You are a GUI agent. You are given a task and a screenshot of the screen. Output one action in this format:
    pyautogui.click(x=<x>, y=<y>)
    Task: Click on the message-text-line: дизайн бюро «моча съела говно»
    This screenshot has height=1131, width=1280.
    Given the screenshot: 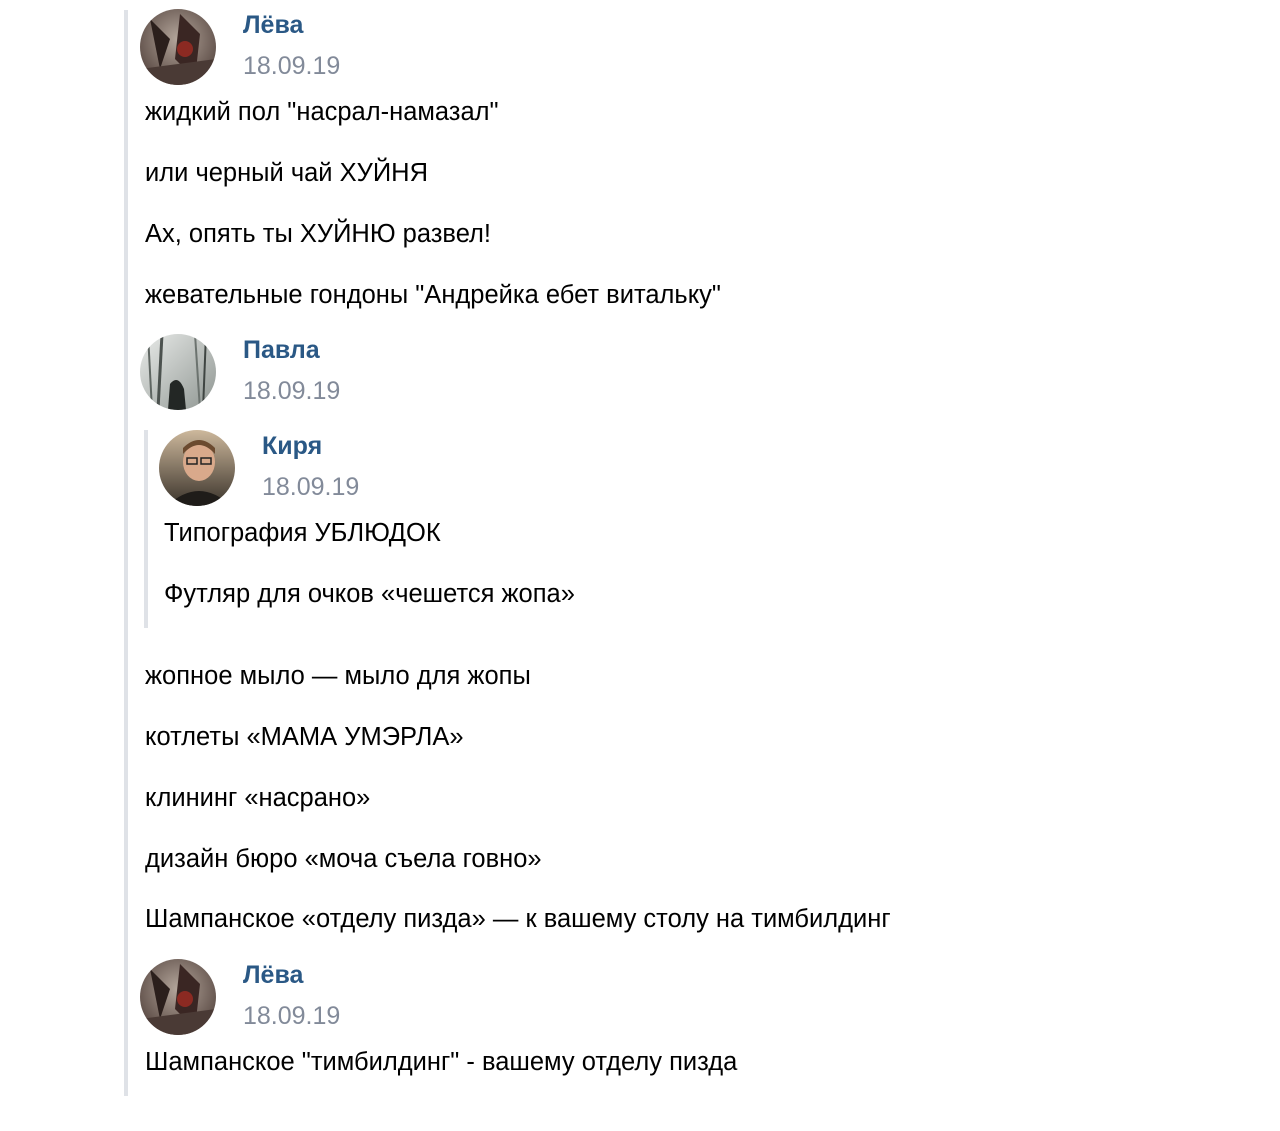 What is the action you would take?
    pyautogui.click(x=343, y=859)
    